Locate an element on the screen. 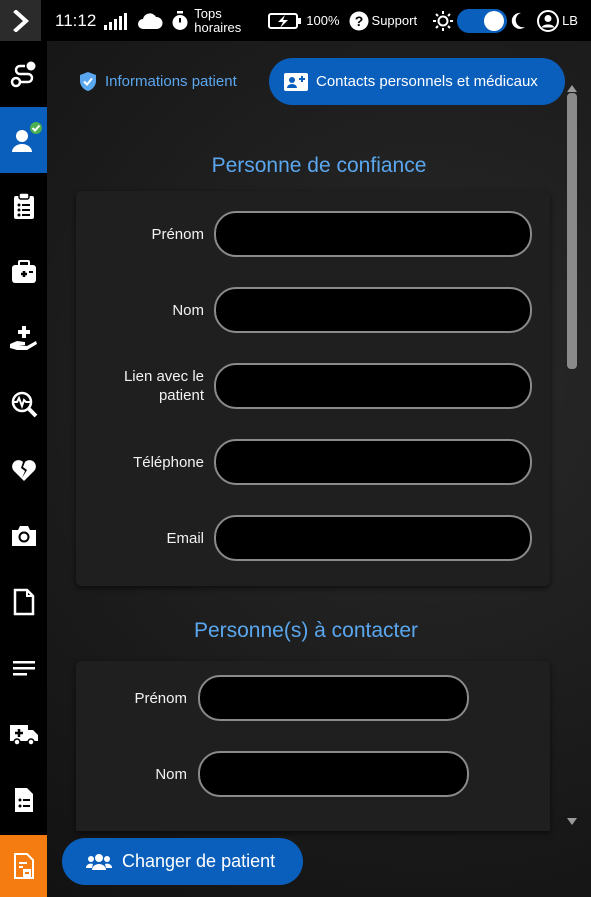 The width and height of the screenshot is (591, 897). file-list-icon is located at coordinates (23, 800).